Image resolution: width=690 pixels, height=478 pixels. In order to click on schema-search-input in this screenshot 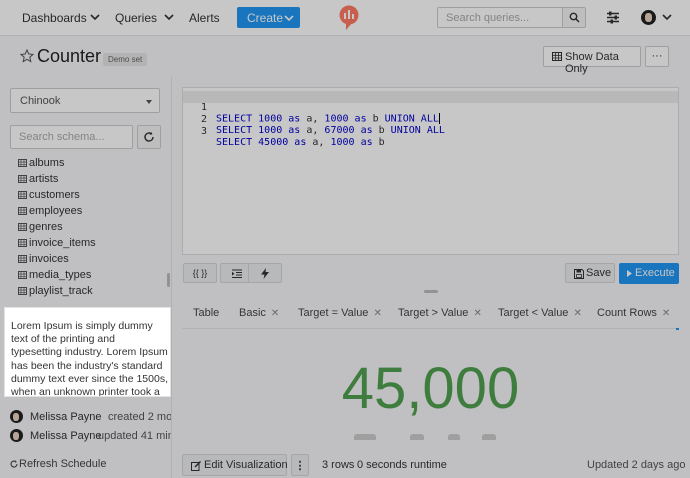, I will do `click(71, 137)`.